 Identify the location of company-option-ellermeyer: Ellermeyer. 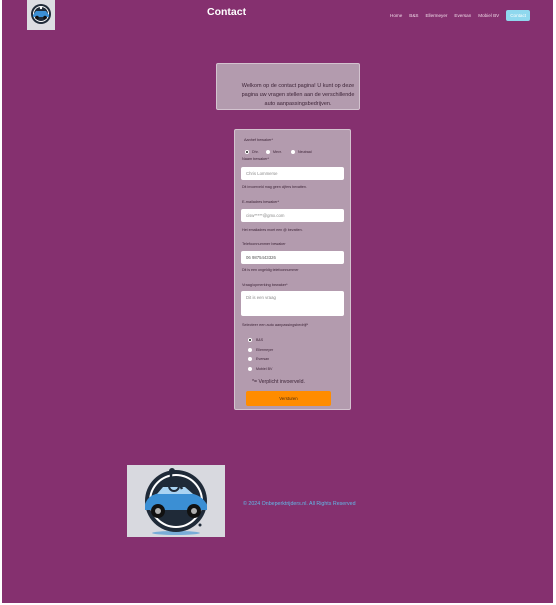
(265, 350).